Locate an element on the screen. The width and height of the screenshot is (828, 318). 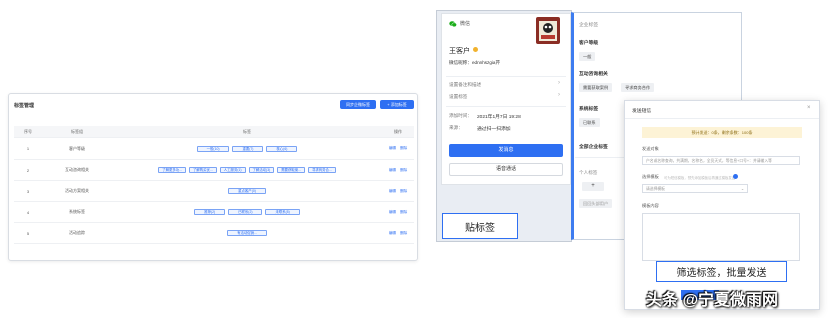
personal-tag-chip: 回回头部用户 is located at coordinates (596, 203).